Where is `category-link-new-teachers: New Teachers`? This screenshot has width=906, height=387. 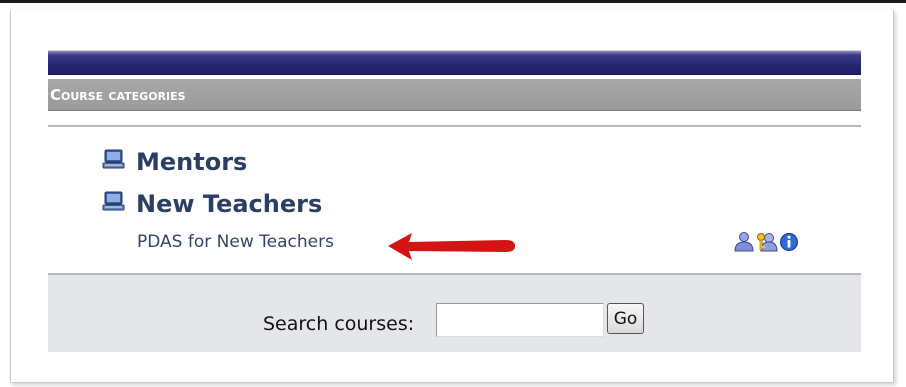 category-link-new-teachers: New Teachers is located at coordinates (229, 204).